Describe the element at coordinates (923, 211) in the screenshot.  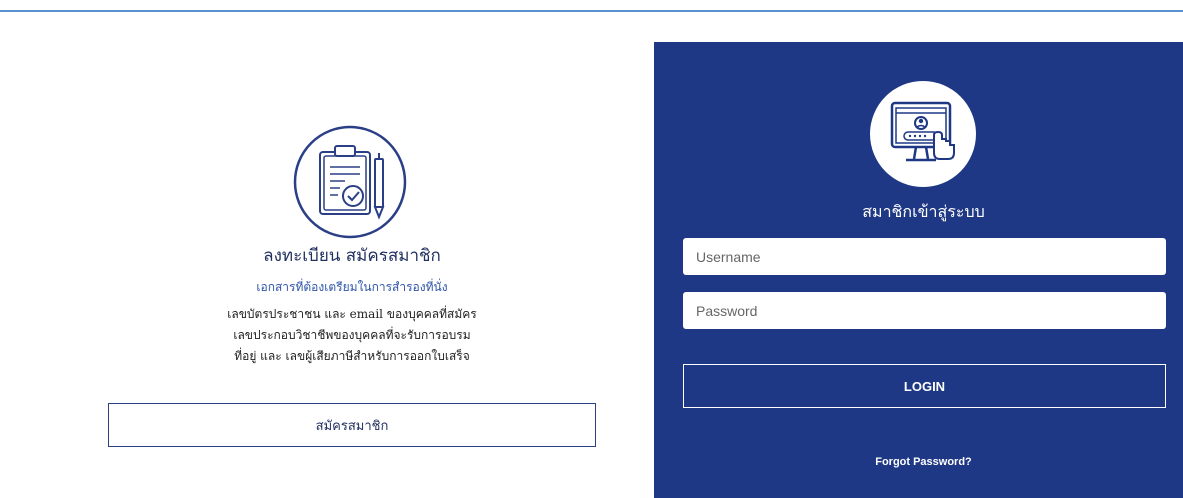
I see `login-title: สมาชิกเข้าสู่ระบบ` at that location.